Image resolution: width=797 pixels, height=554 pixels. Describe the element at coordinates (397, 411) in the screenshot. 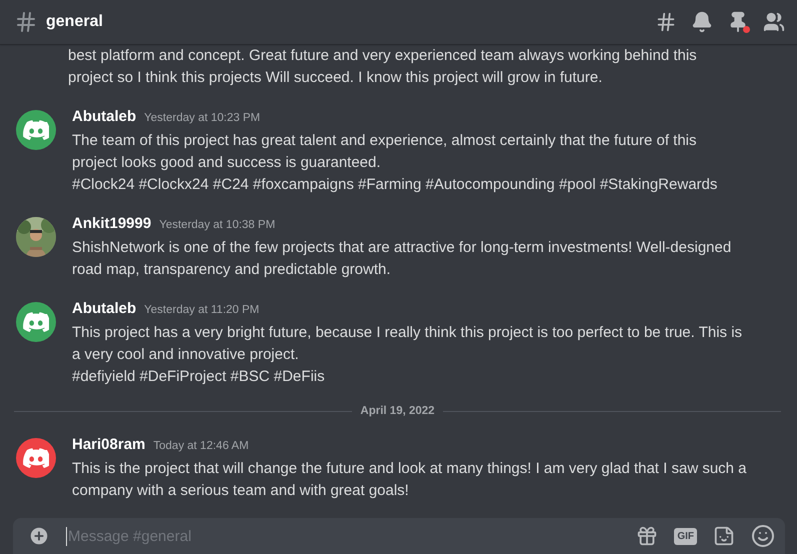

I see `date-divider: April 19, 2022` at that location.